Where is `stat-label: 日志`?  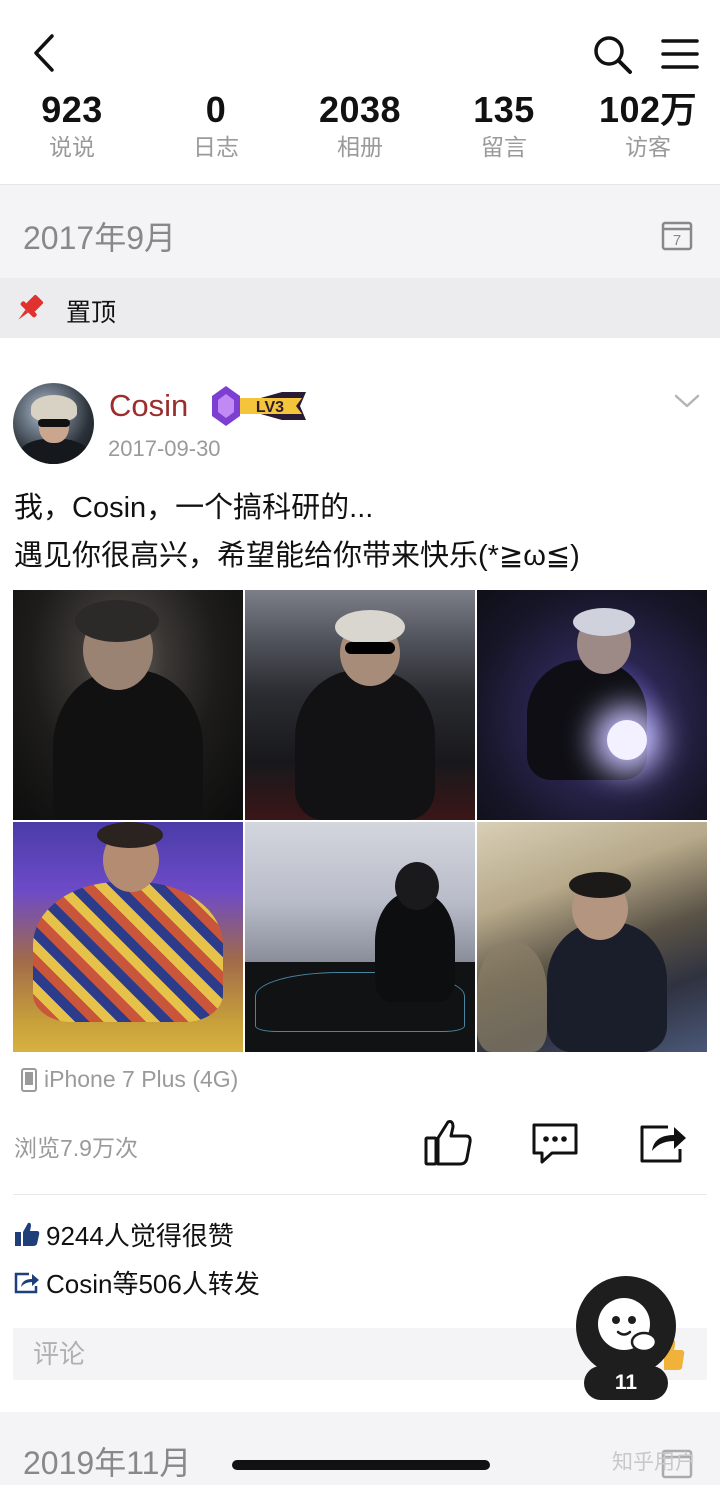 stat-label: 日志 is located at coordinates (216, 147).